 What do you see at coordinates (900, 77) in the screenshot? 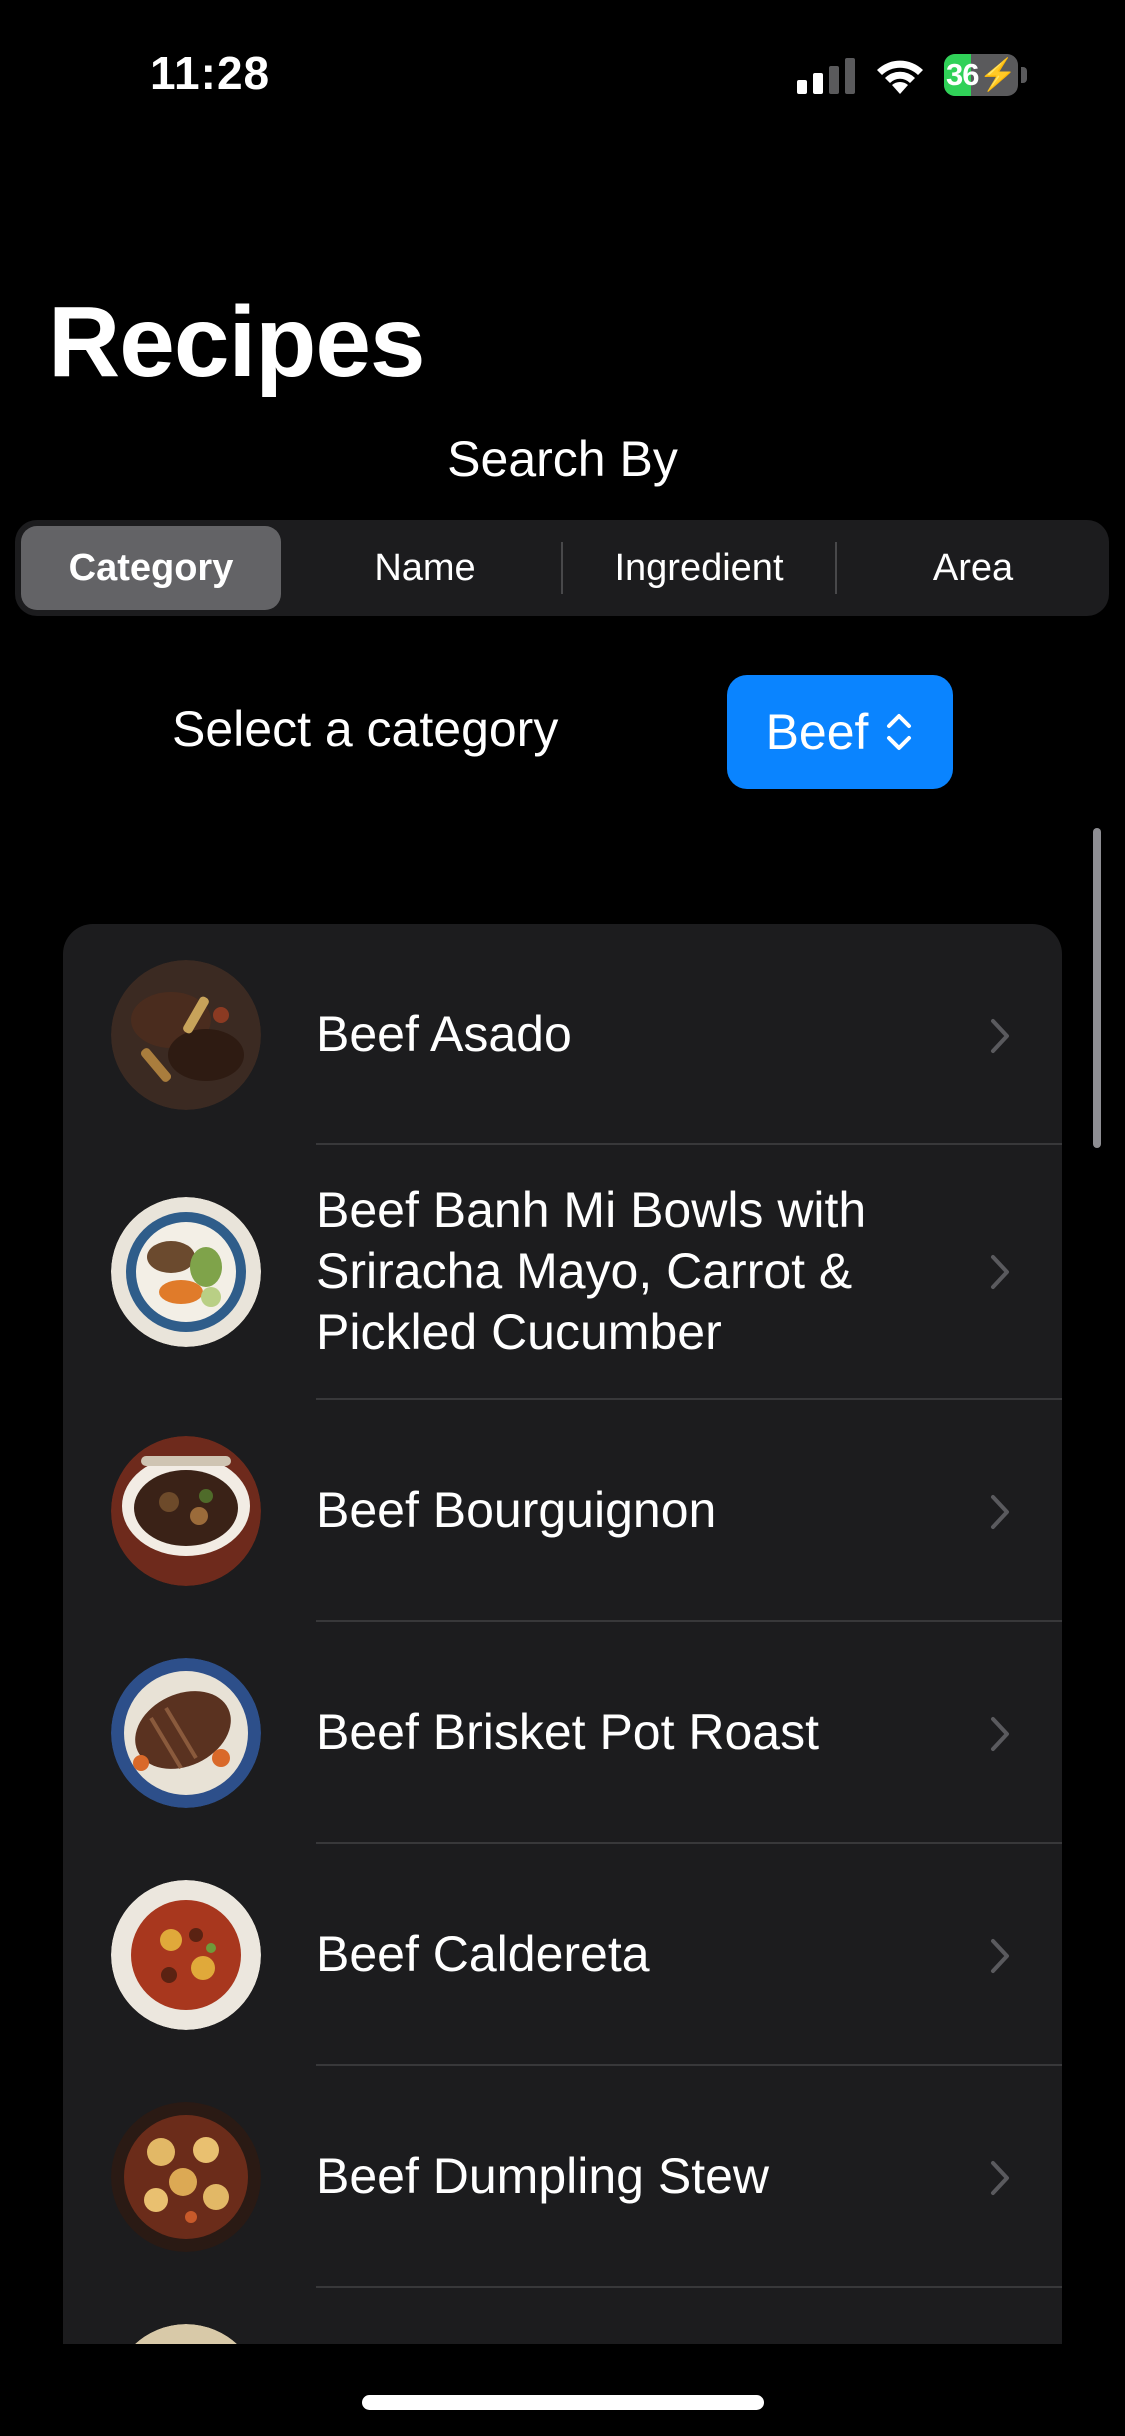
I see `wifi-icon` at bounding box center [900, 77].